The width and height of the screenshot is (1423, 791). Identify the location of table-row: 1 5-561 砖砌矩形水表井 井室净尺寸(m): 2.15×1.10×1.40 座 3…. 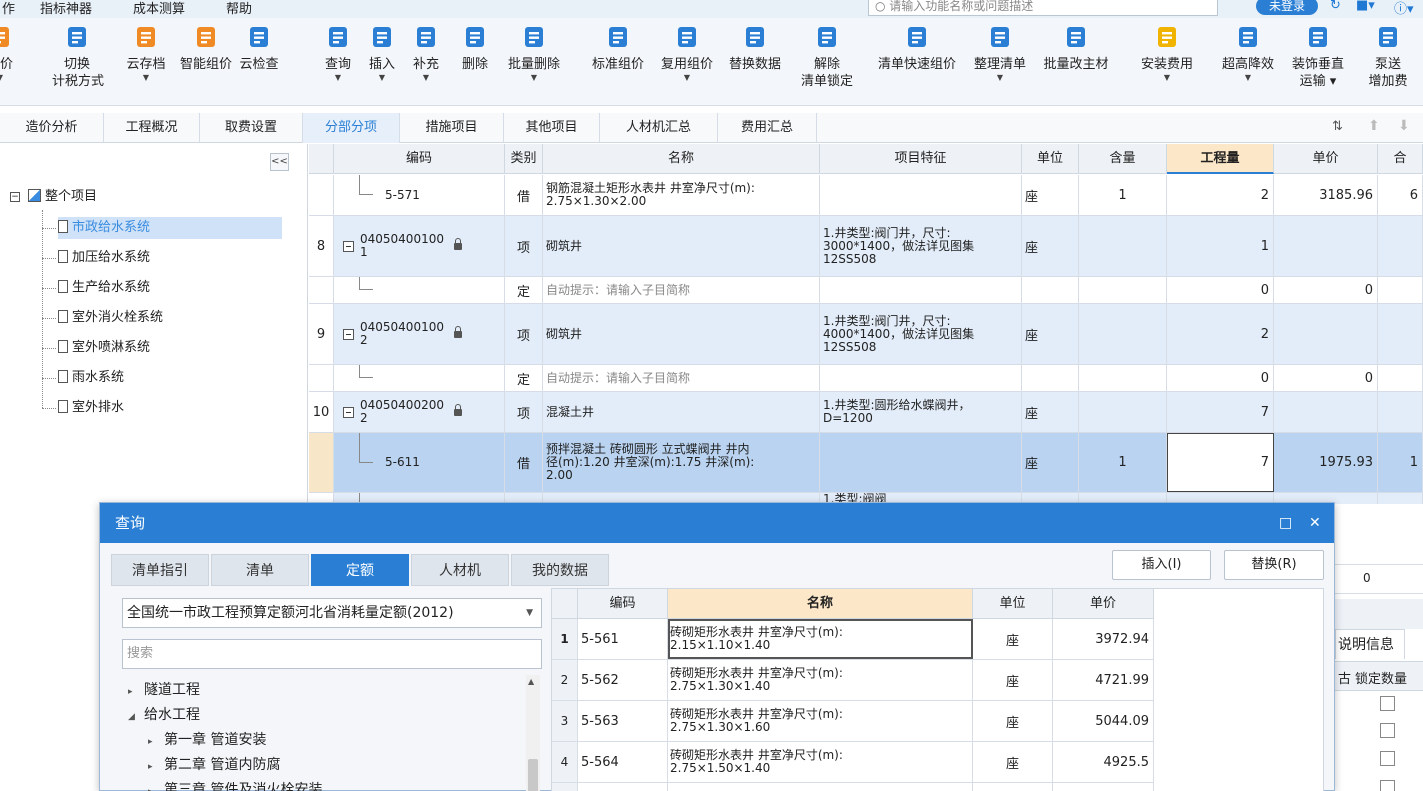
(853, 639).